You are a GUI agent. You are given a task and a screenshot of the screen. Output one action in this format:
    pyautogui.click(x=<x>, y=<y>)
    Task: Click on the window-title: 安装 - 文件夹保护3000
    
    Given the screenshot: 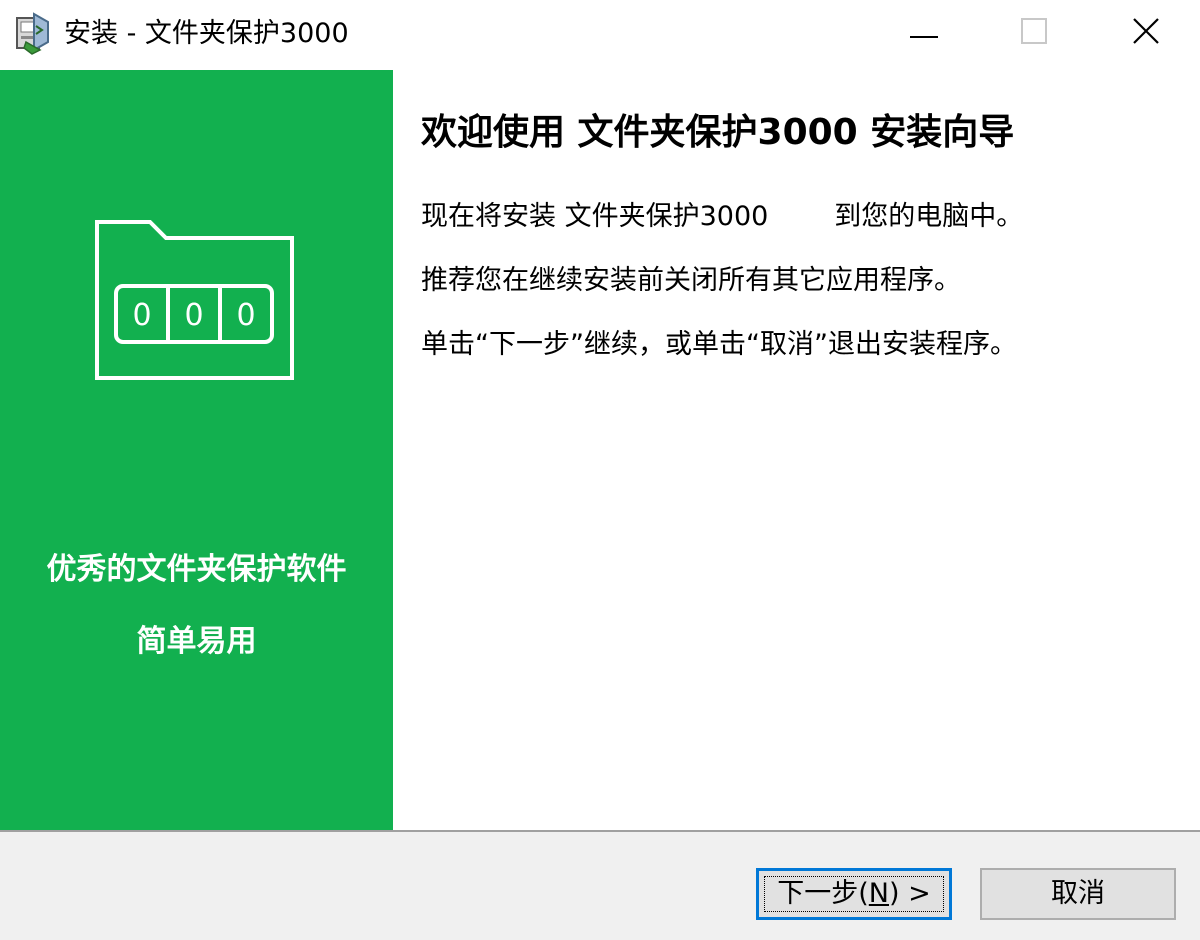 What is the action you would take?
    pyautogui.click(x=206, y=33)
    